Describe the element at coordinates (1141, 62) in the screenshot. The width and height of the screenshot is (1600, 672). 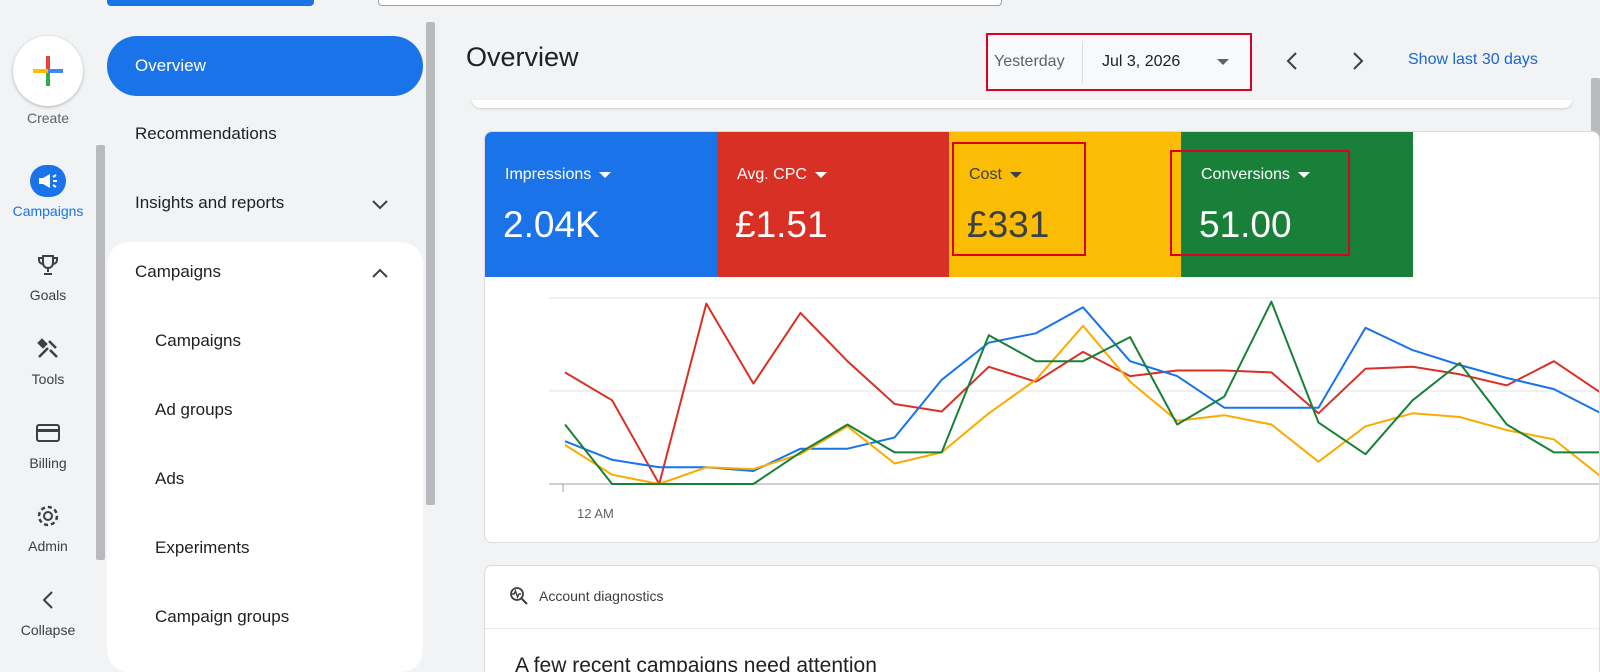
I see `date-value-dropdown: Jul 3, 2026` at that location.